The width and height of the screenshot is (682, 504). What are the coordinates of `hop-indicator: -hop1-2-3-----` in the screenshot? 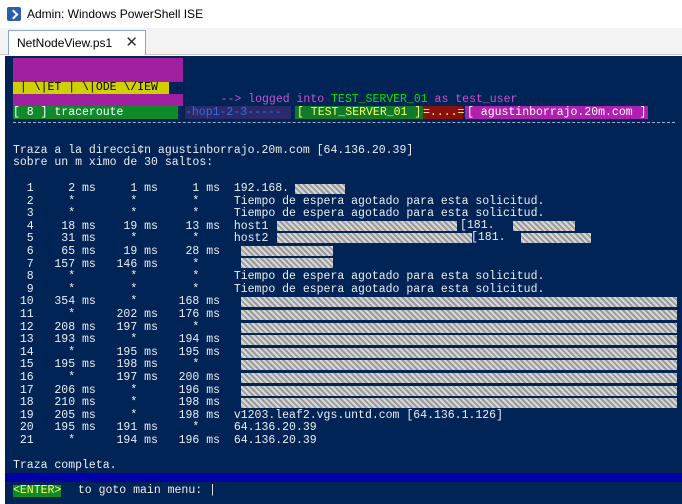 It's located at (238, 112).